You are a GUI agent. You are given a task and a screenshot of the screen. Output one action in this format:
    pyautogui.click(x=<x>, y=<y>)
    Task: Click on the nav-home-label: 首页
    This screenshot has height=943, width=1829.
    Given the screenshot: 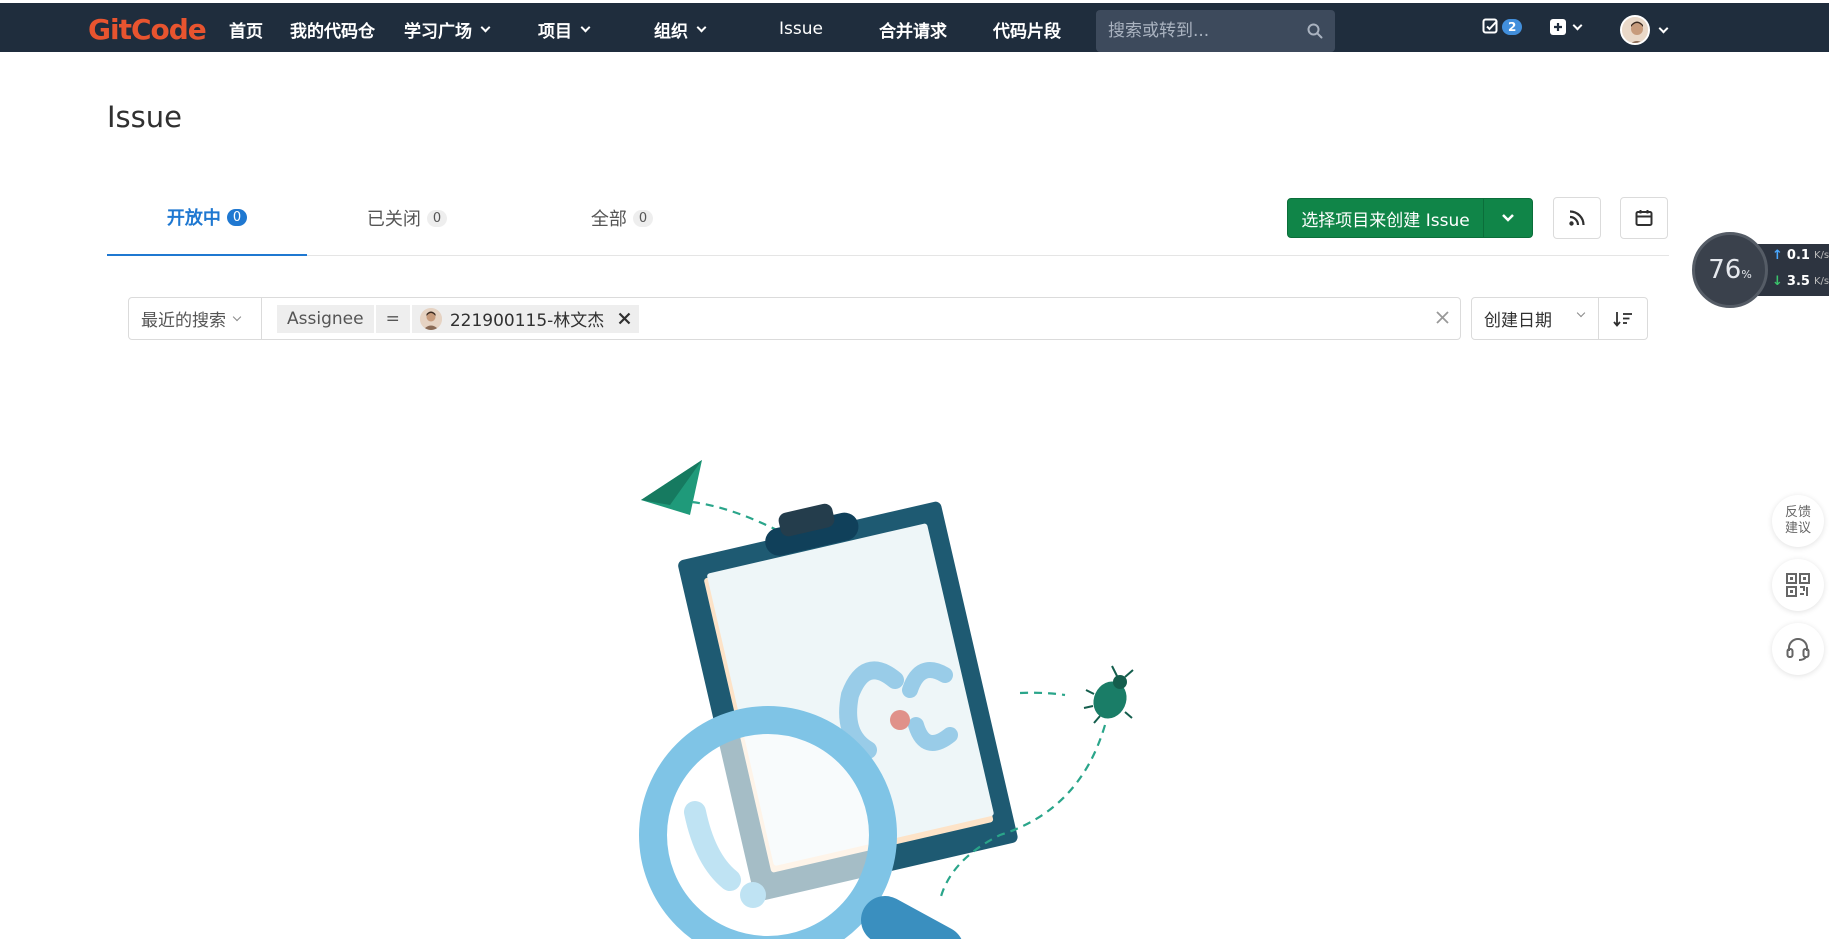 What is the action you would take?
    pyautogui.click(x=246, y=31)
    